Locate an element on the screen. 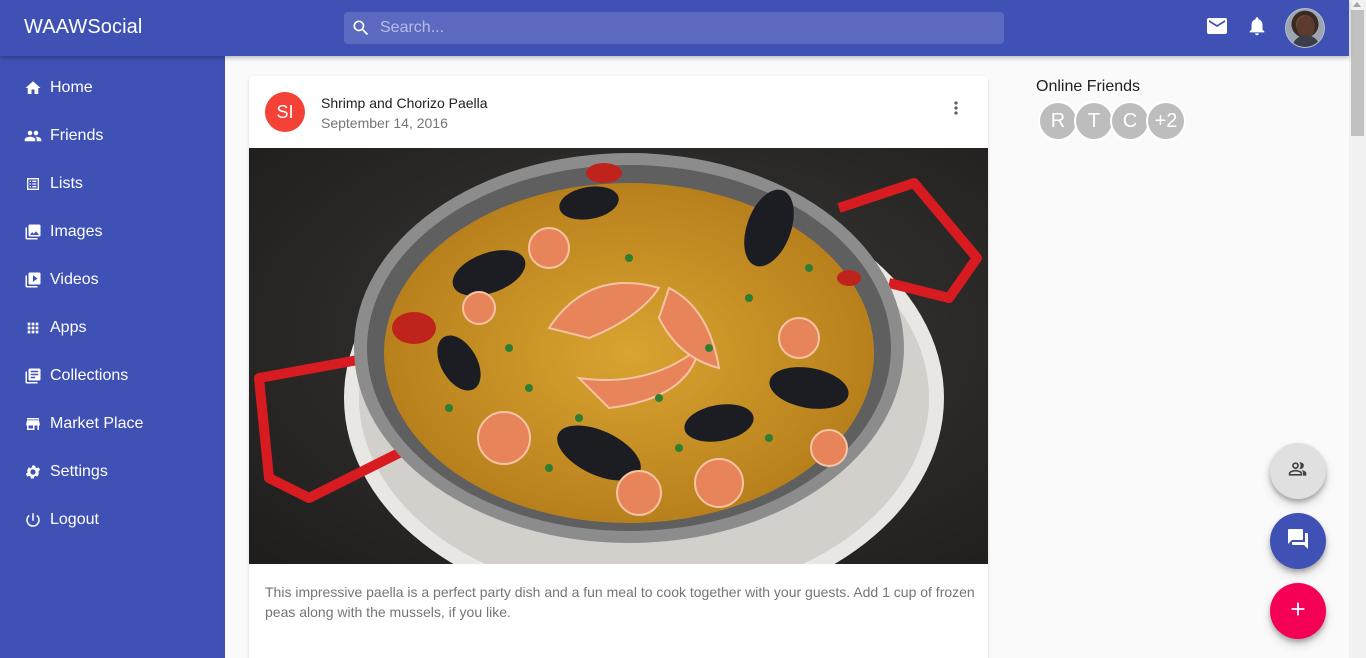 The width and height of the screenshot is (1366, 658). app-bar: WAAWSocial is located at coordinates (674, 28).